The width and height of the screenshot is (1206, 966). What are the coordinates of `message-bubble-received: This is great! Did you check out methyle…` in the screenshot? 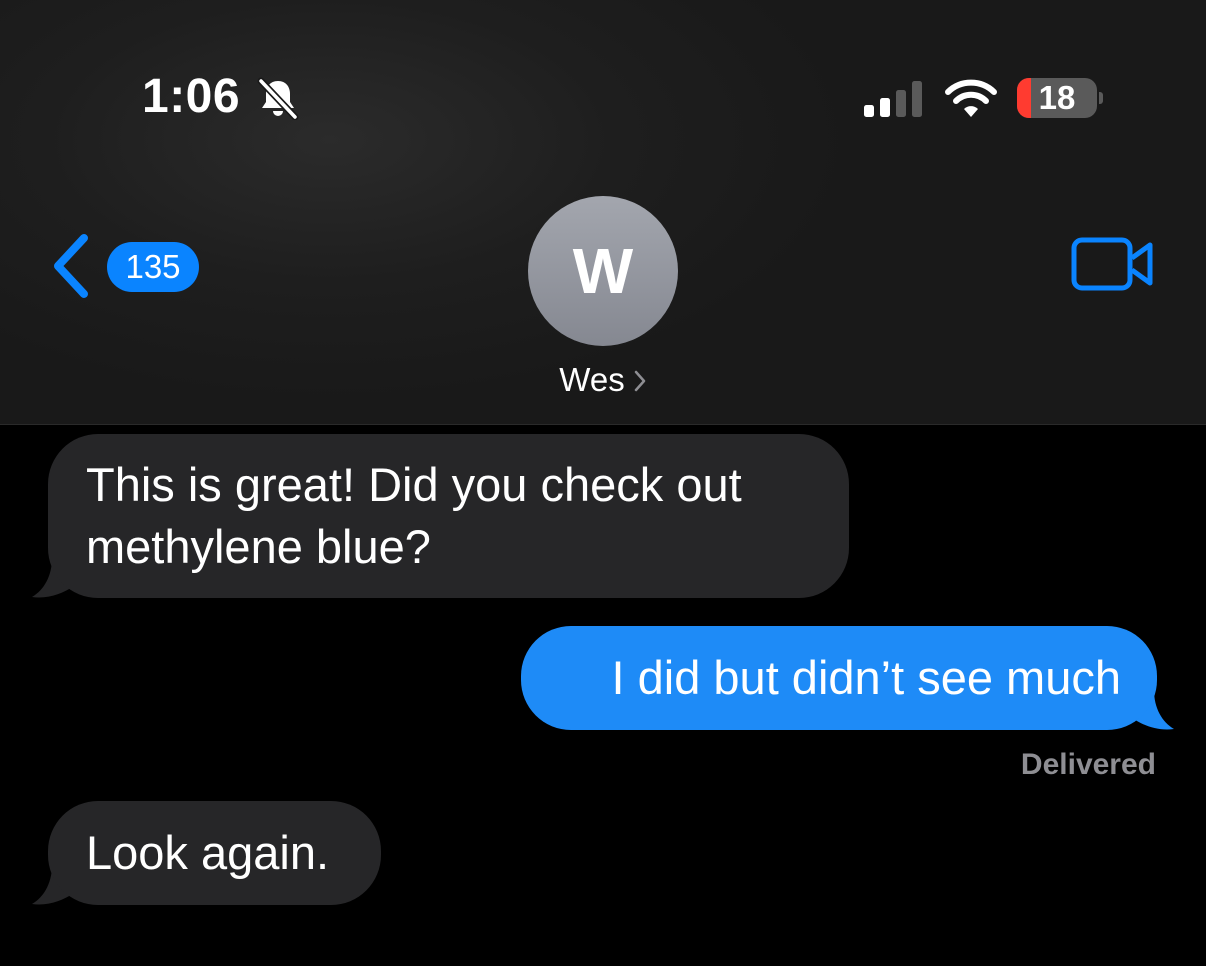 It's located at (448, 516).